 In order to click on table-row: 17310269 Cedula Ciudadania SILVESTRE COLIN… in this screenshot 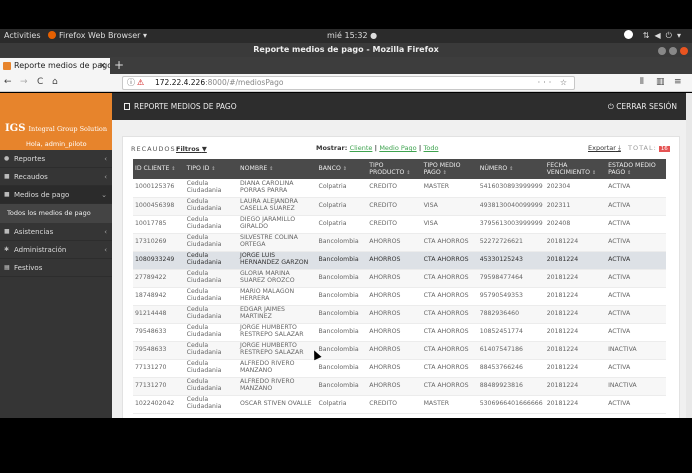, I will do `click(399, 242)`.